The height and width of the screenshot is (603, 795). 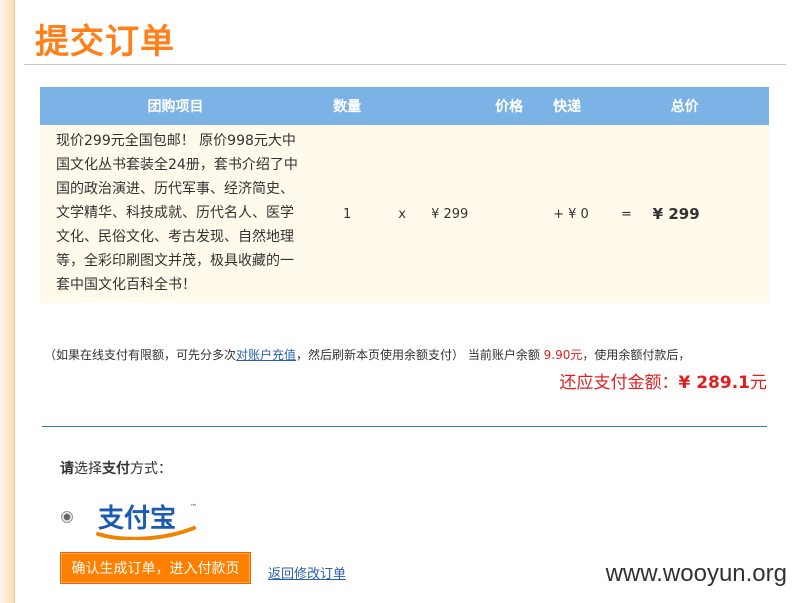 What do you see at coordinates (626, 214) in the screenshot?
I see `equals-sign: =` at bounding box center [626, 214].